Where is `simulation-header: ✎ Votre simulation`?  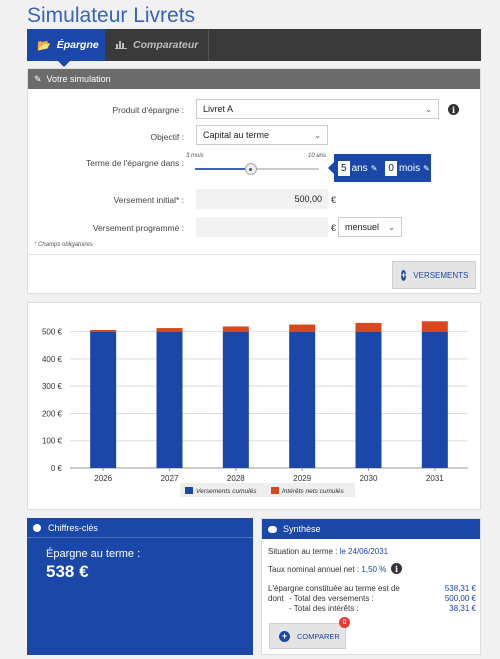 simulation-header: ✎ Votre simulation is located at coordinates (254, 79).